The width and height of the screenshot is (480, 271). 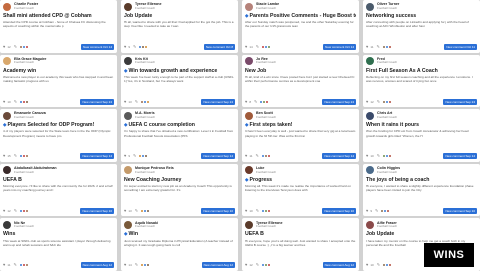 I want to click on post-title: New Coaching Journey, so click(x=179, y=180).